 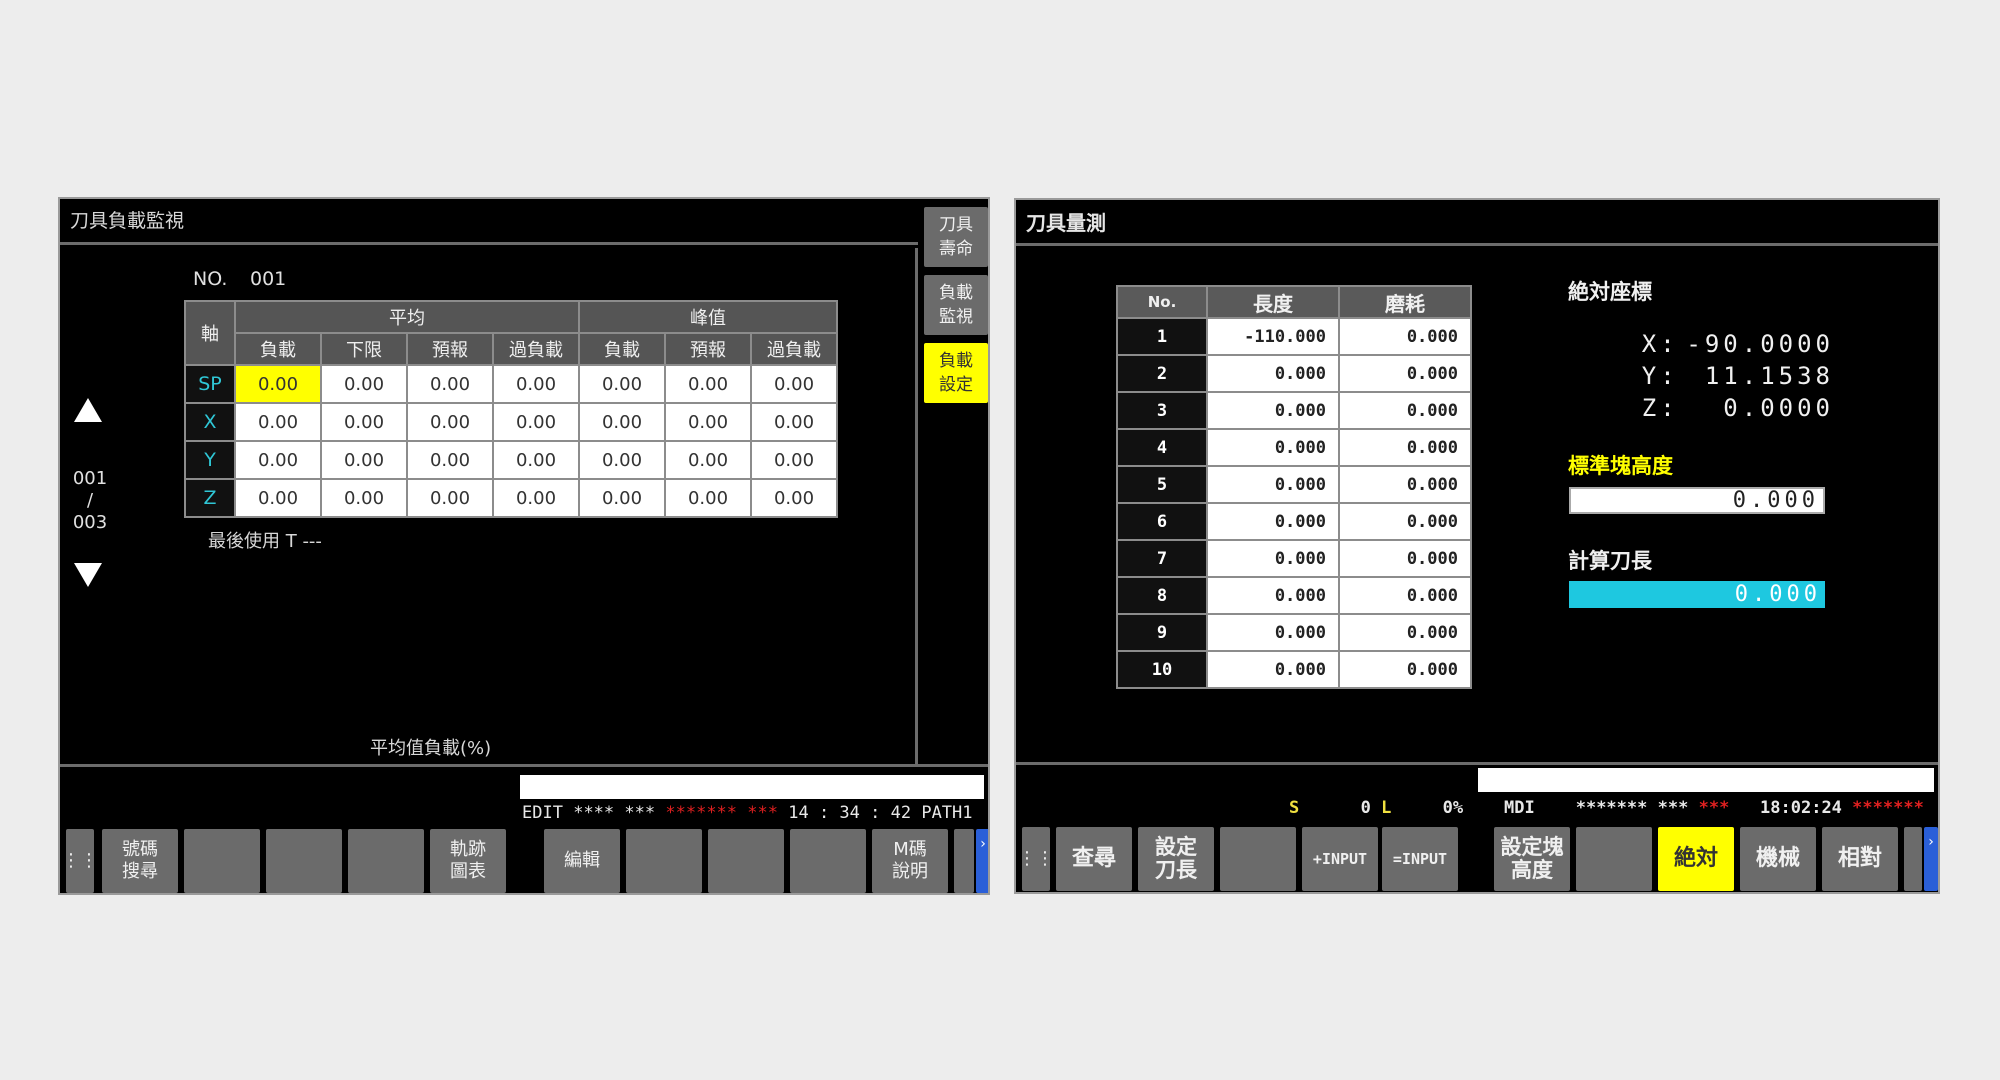 I want to click on equal-input-button: =INPUT, so click(x=1420, y=859).